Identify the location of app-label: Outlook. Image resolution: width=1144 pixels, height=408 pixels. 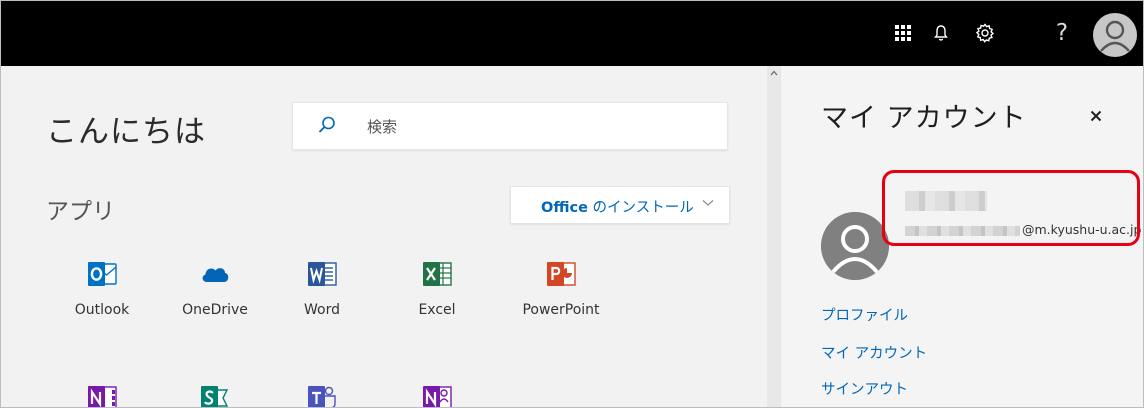
(102, 310).